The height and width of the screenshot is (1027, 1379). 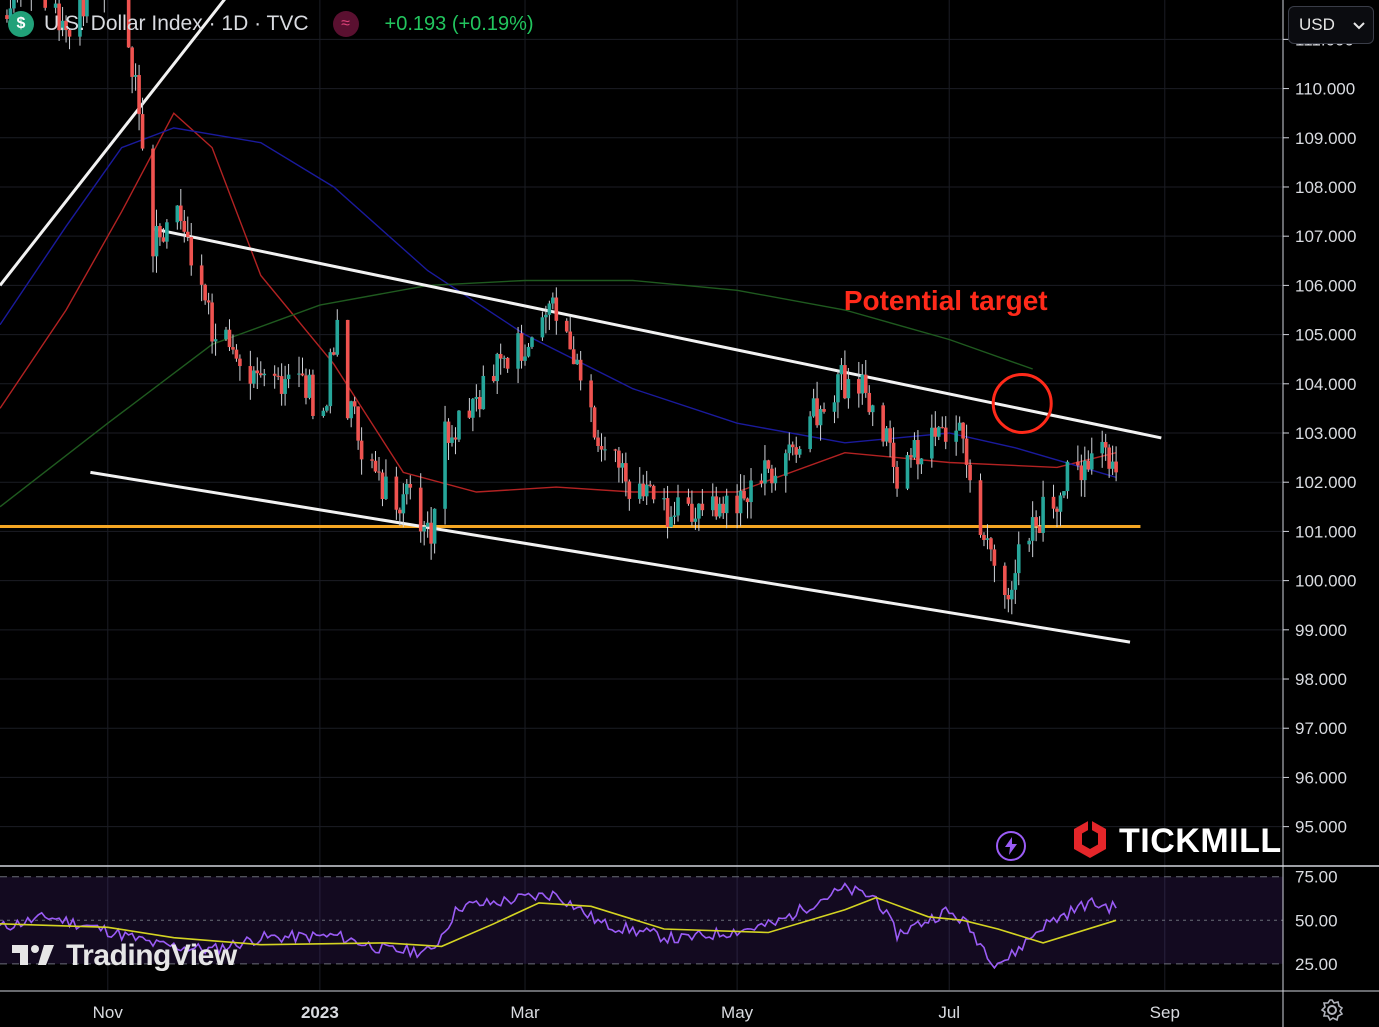 What do you see at coordinates (1321, 777) in the screenshot?
I see `y-tick-label: 96.000` at bounding box center [1321, 777].